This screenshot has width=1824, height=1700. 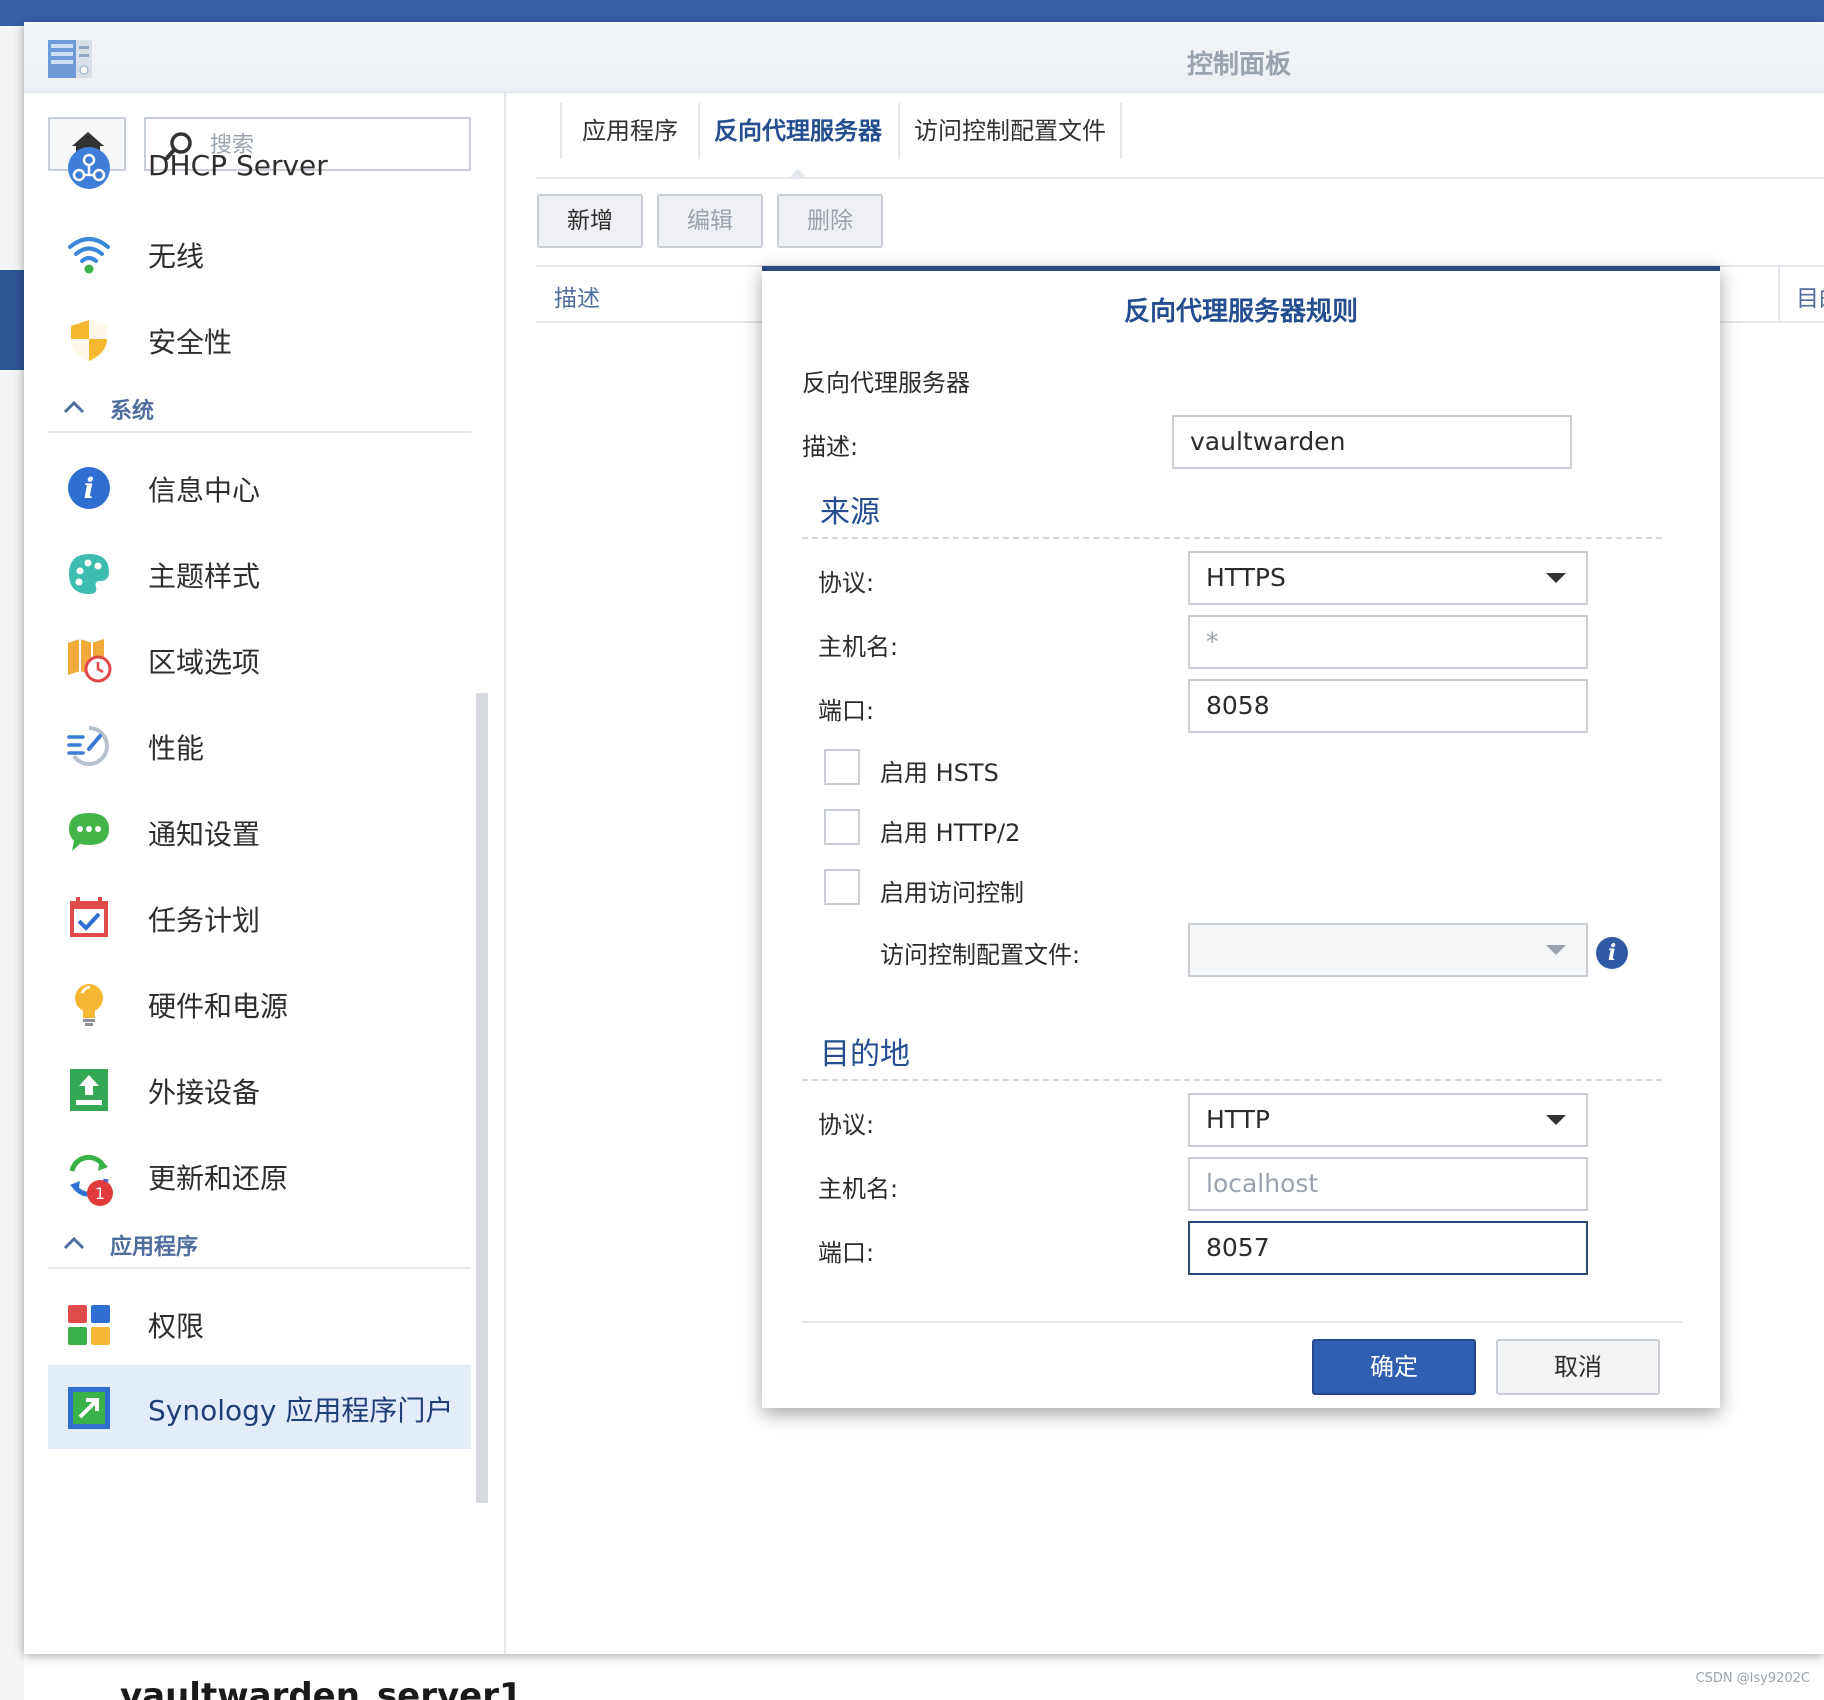 I want to click on sidebar-item-hardware-power: 硬件和电源, so click(x=259, y=1003).